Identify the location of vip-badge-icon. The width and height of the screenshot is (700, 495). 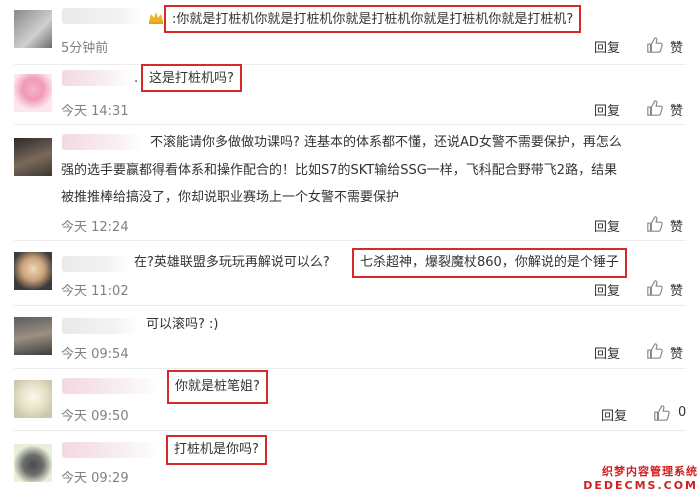
(156, 18).